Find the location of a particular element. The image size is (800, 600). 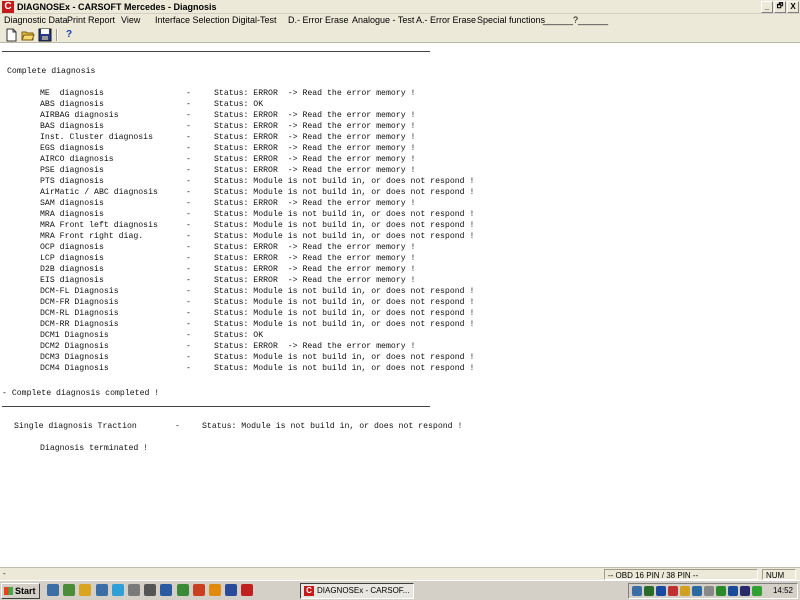

maximize-button: 🗗 is located at coordinates (780, 7).